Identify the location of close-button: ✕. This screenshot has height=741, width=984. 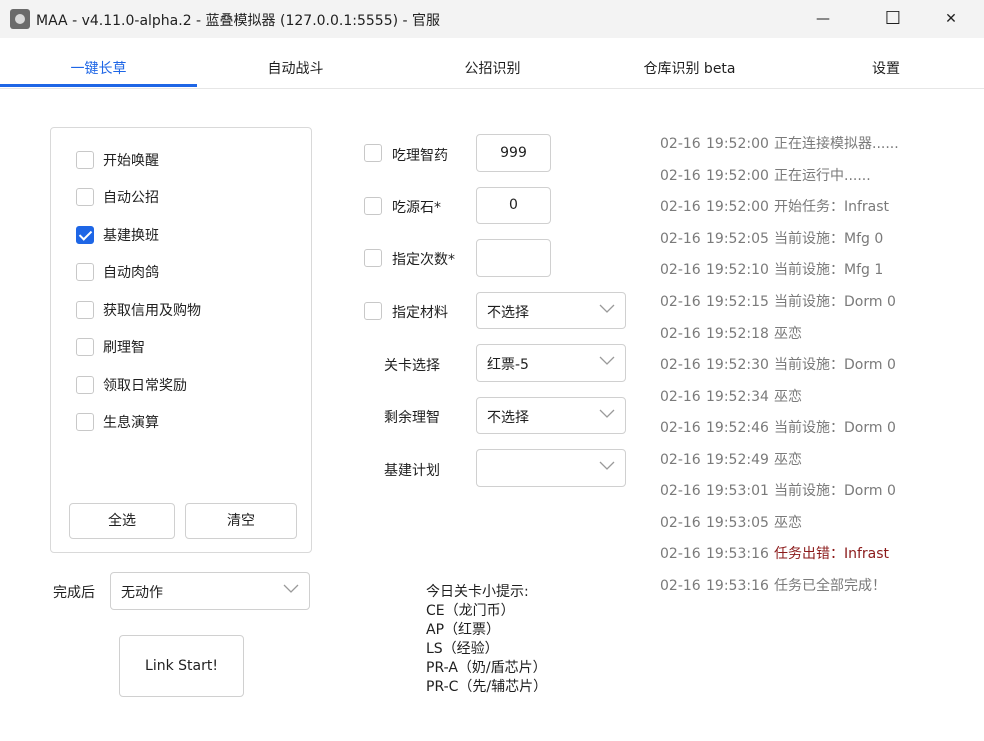
(951, 19).